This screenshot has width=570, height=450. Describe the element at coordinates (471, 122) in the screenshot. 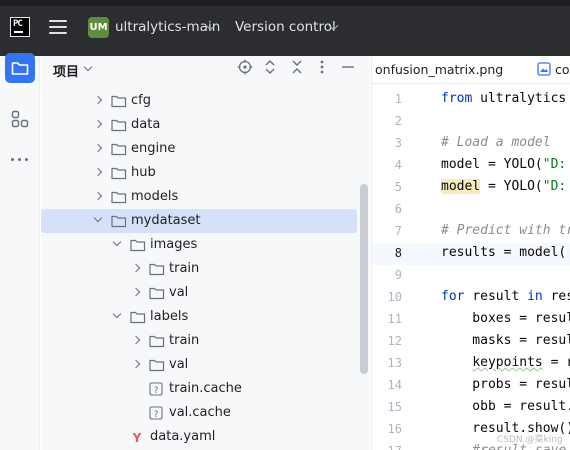

I see `code-line: 2` at that location.